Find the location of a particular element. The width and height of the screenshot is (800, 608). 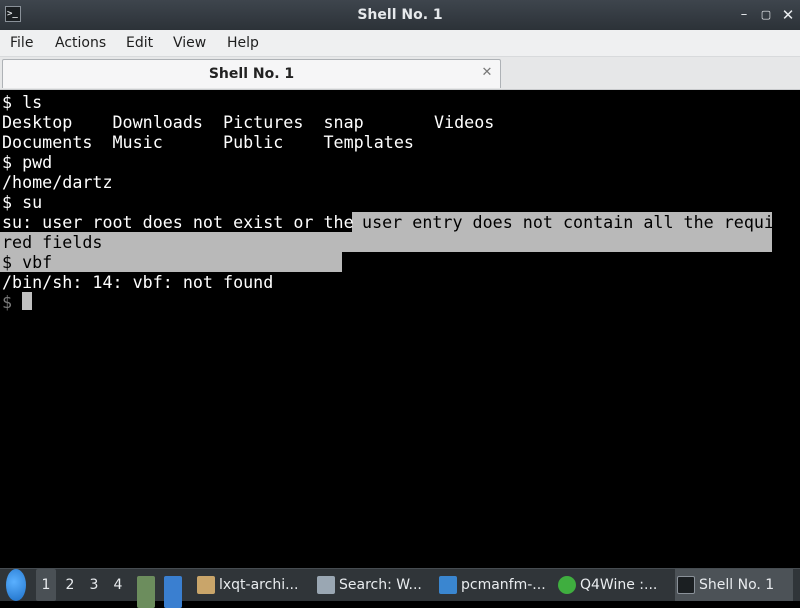

menu-bar: File Actions Edit View Help is located at coordinates (400, 43).